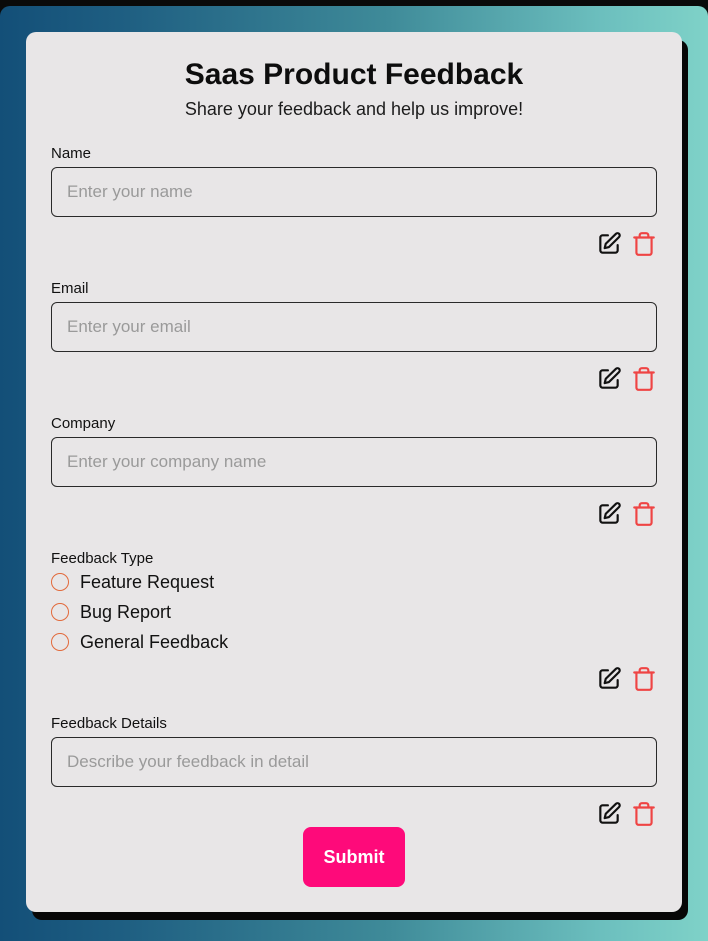 This screenshot has width=708, height=941. I want to click on feedback-details-actions, so click(627, 814).